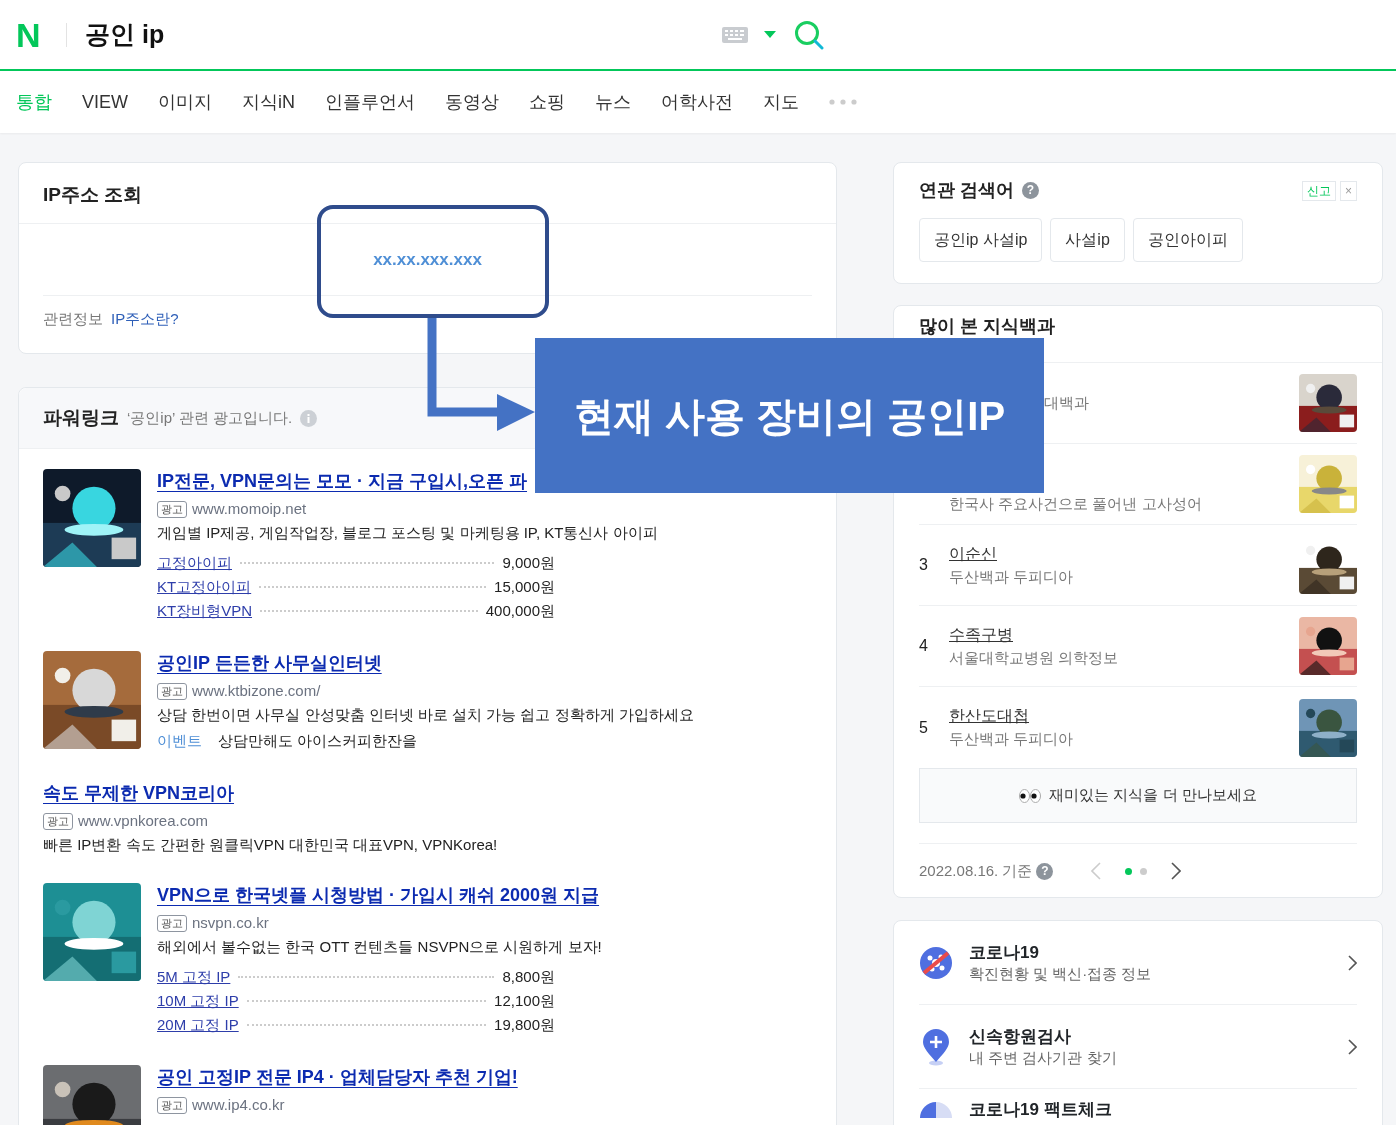  Describe the element at coordinates (269, 663) in the screenshot. I see `ad-title: 공인IP 든든한 사무실인터넷` at that location.